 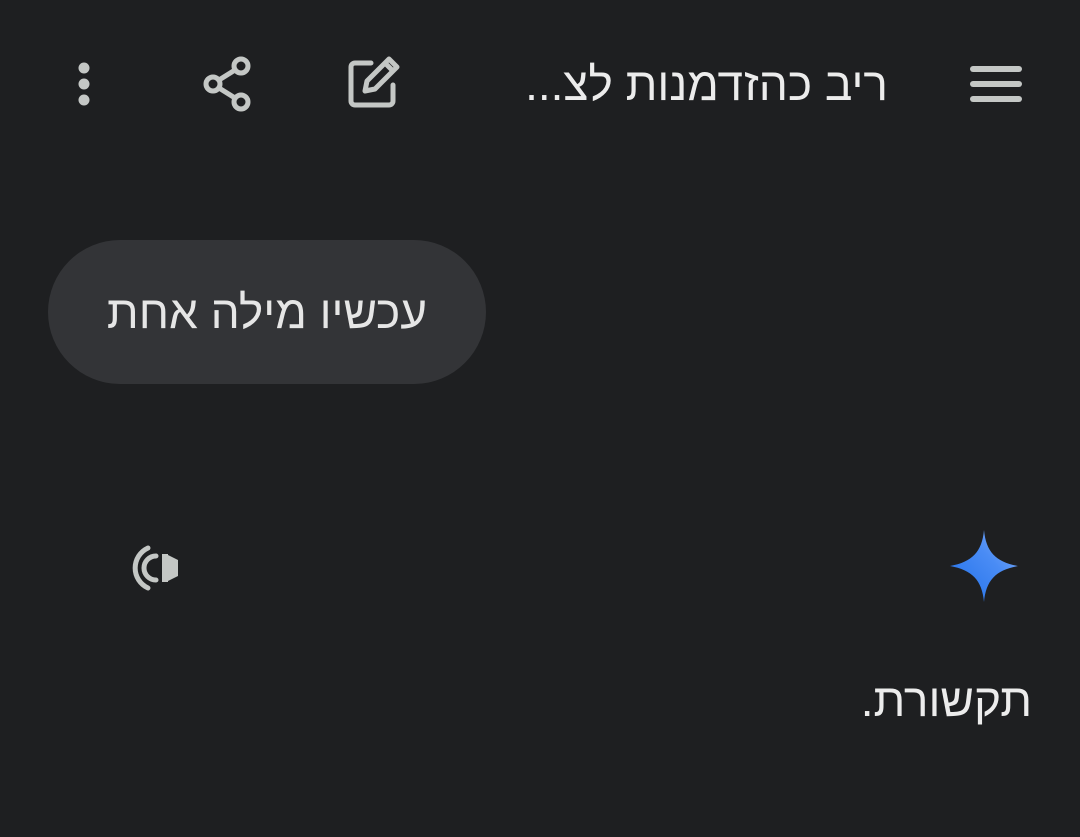 I want to click on edit-icon, so click(x=374, y=82).